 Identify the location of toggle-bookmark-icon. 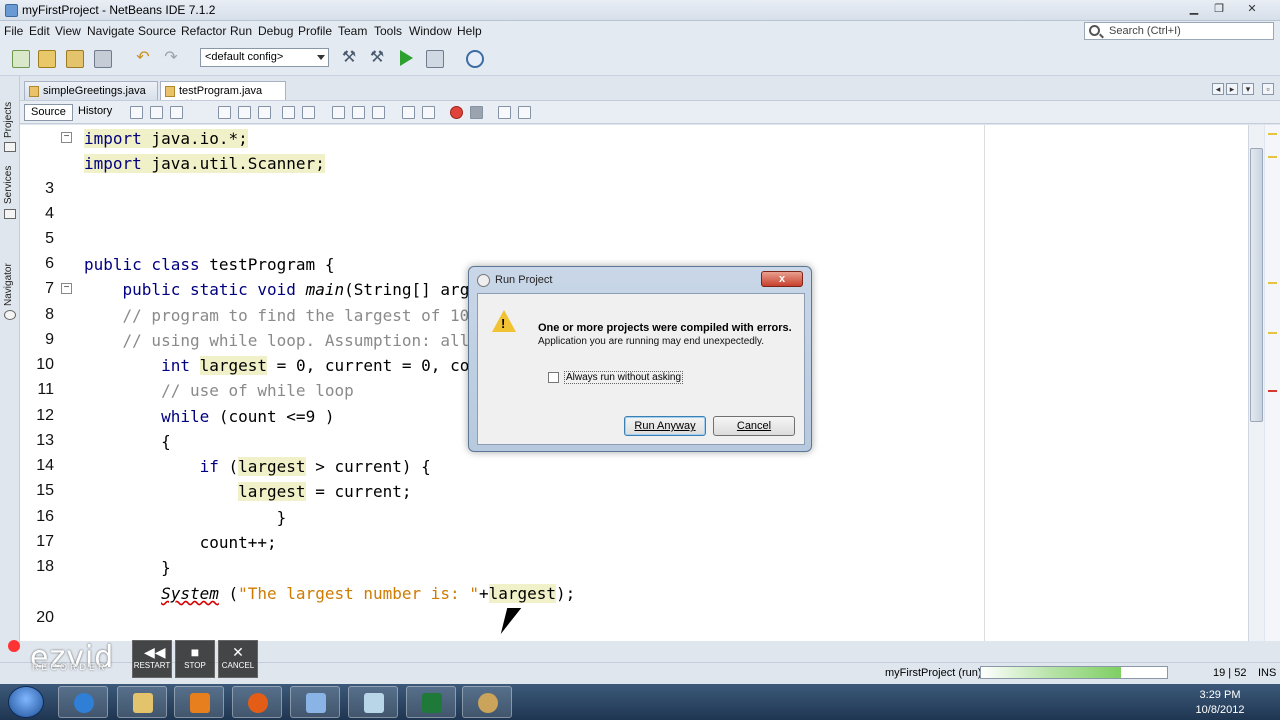
(378, 112).